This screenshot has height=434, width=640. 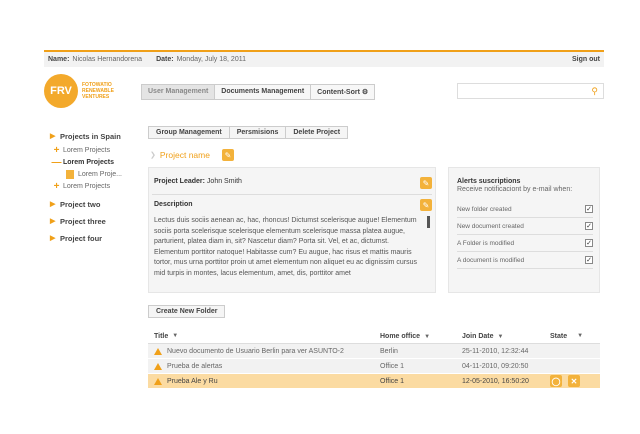 I want to click on sidebar-item-project-three: ▶ Project three, so click(x=95, y=221).